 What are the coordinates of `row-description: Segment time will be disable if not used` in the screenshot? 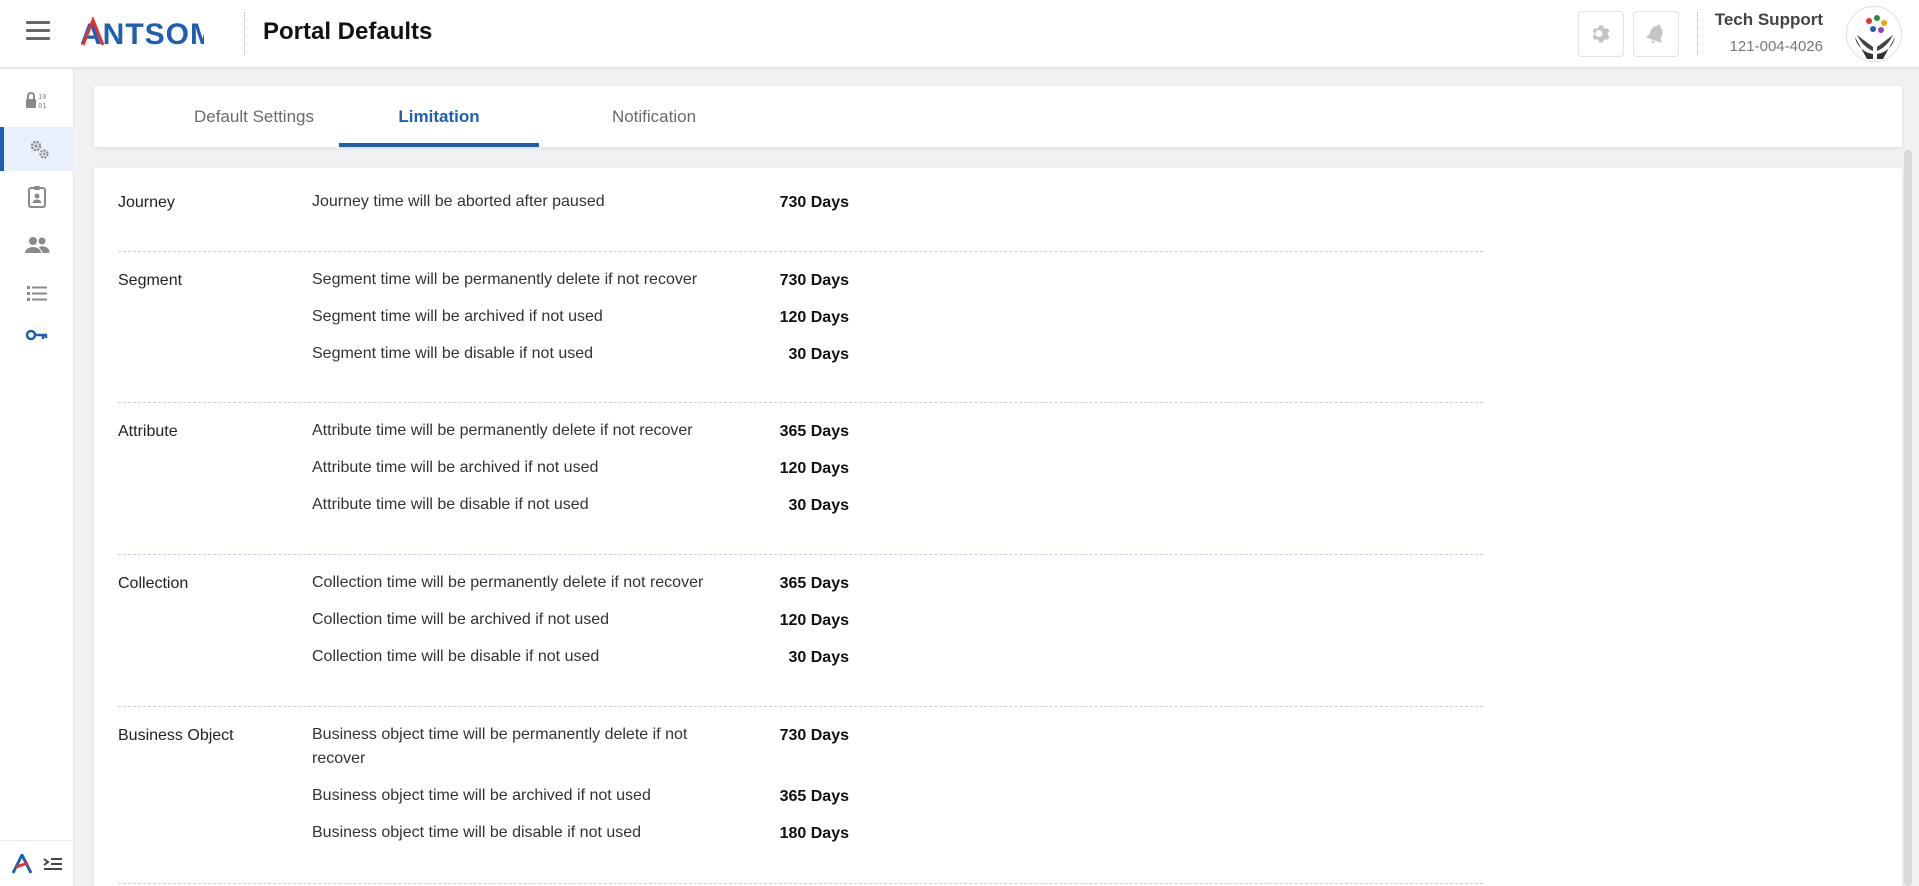 It's located at (453, 353).